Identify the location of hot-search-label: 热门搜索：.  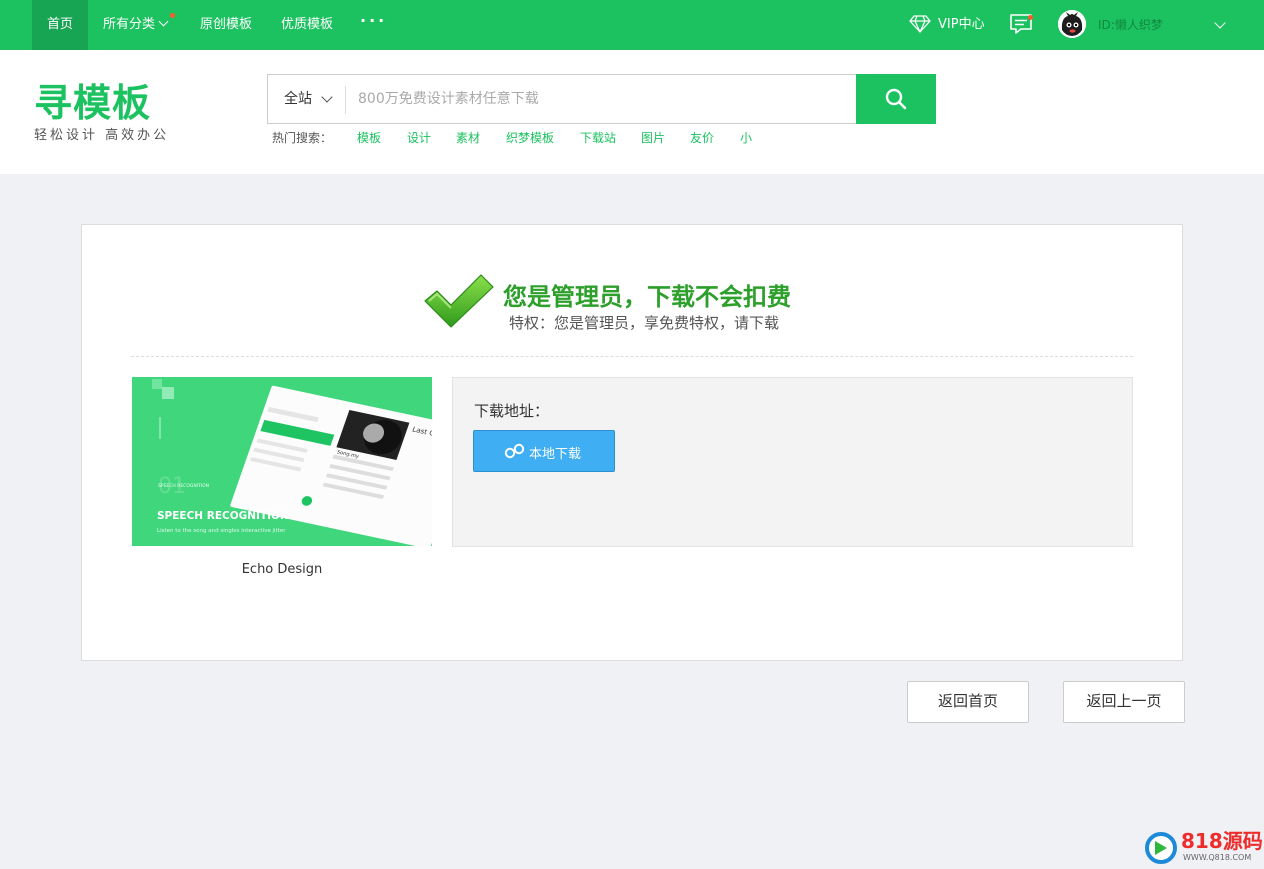
(302, 138).